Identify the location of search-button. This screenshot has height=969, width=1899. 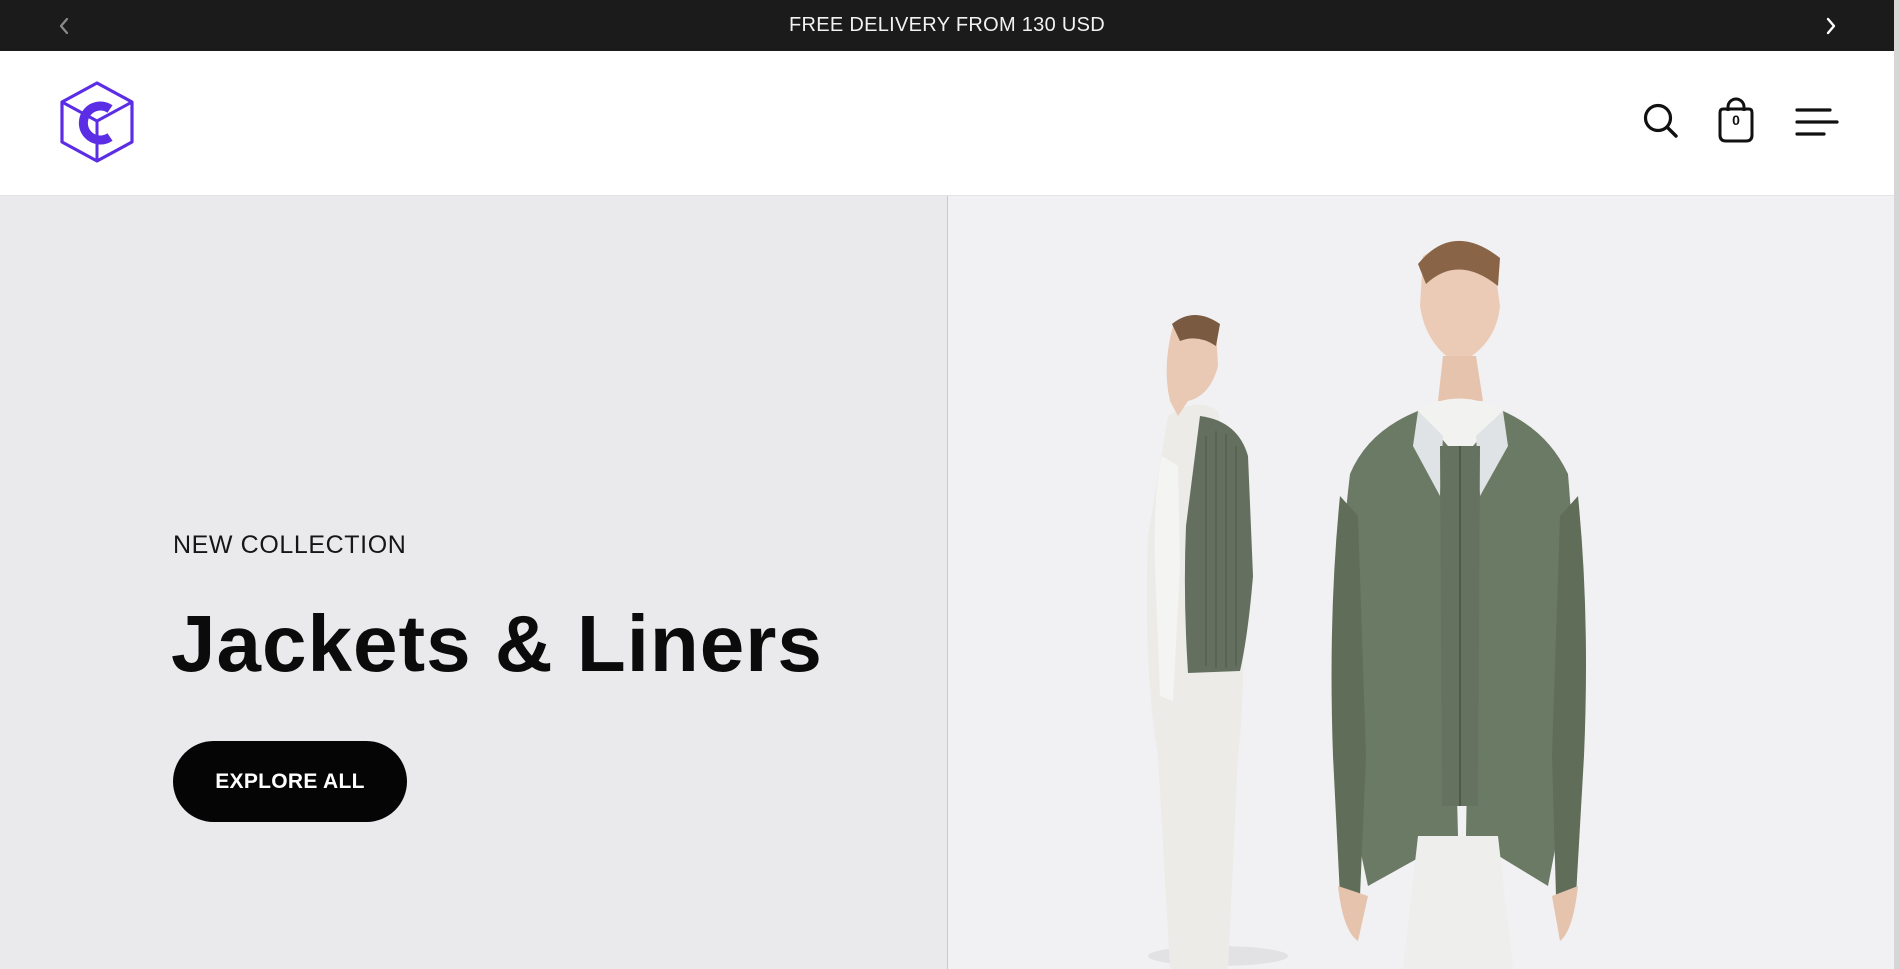
(1661, 121).